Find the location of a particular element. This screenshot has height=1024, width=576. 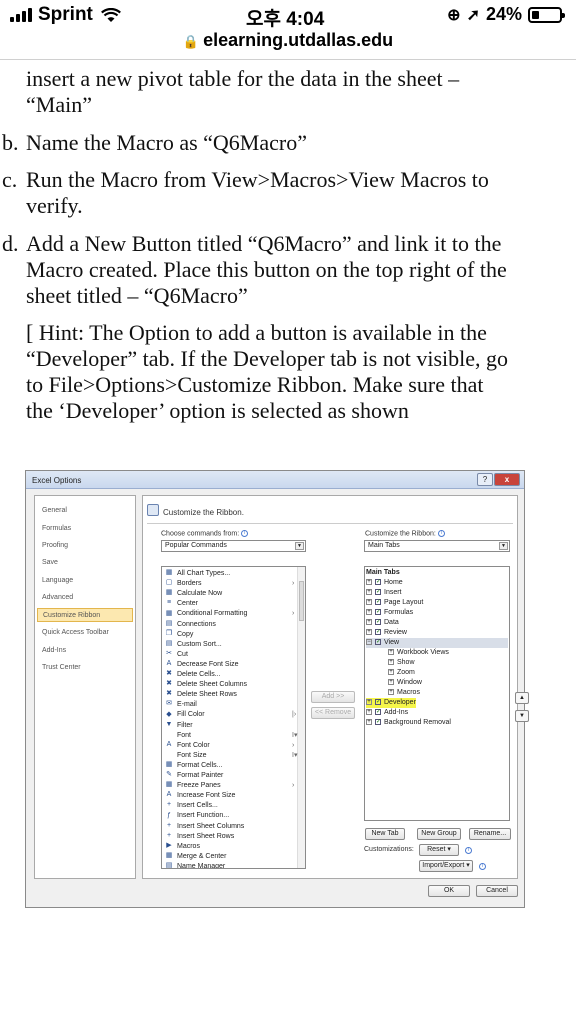

tree-item-workbook-views: + Workbook Views is located at coordinates (418, 653).